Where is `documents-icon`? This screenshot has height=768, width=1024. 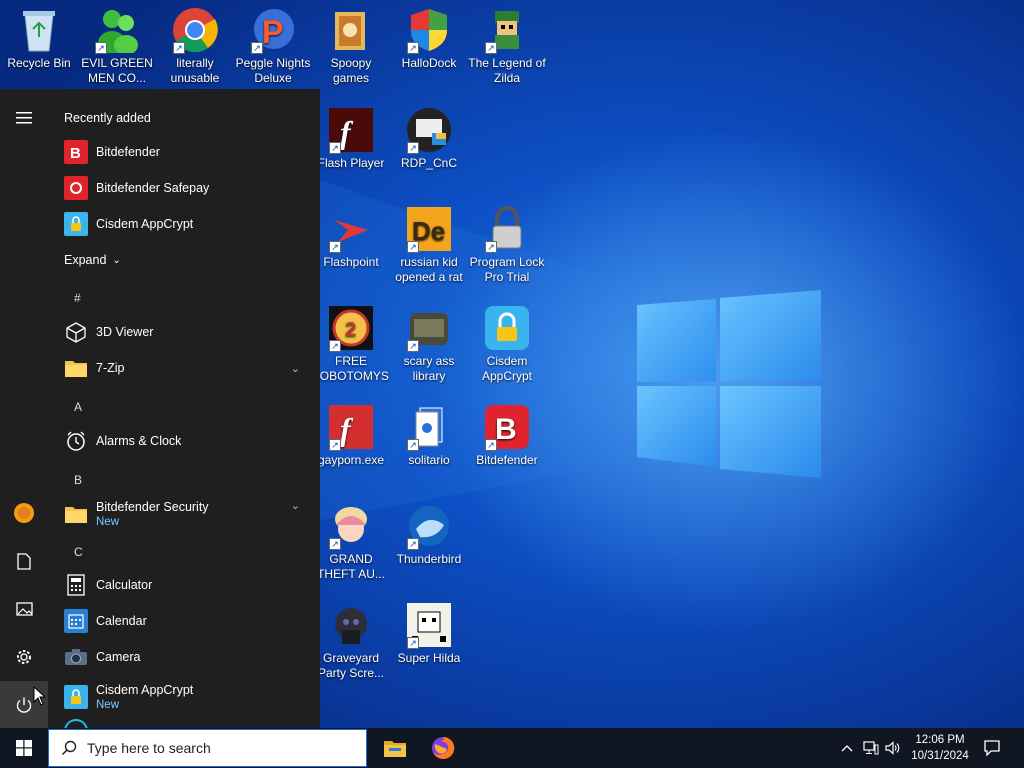
documents-icon is located at coordinates (24, 561).